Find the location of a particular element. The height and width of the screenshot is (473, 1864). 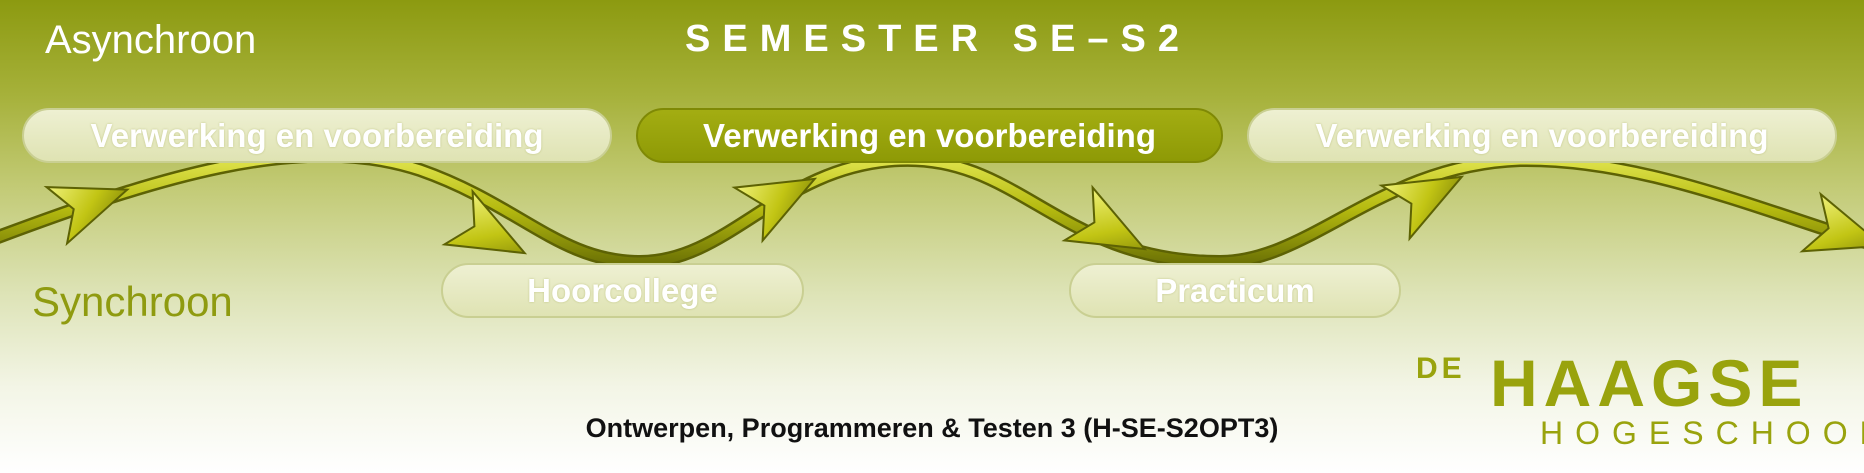

semester-title: SEMESTER SE–S2 is located at coordinates (938, 39).